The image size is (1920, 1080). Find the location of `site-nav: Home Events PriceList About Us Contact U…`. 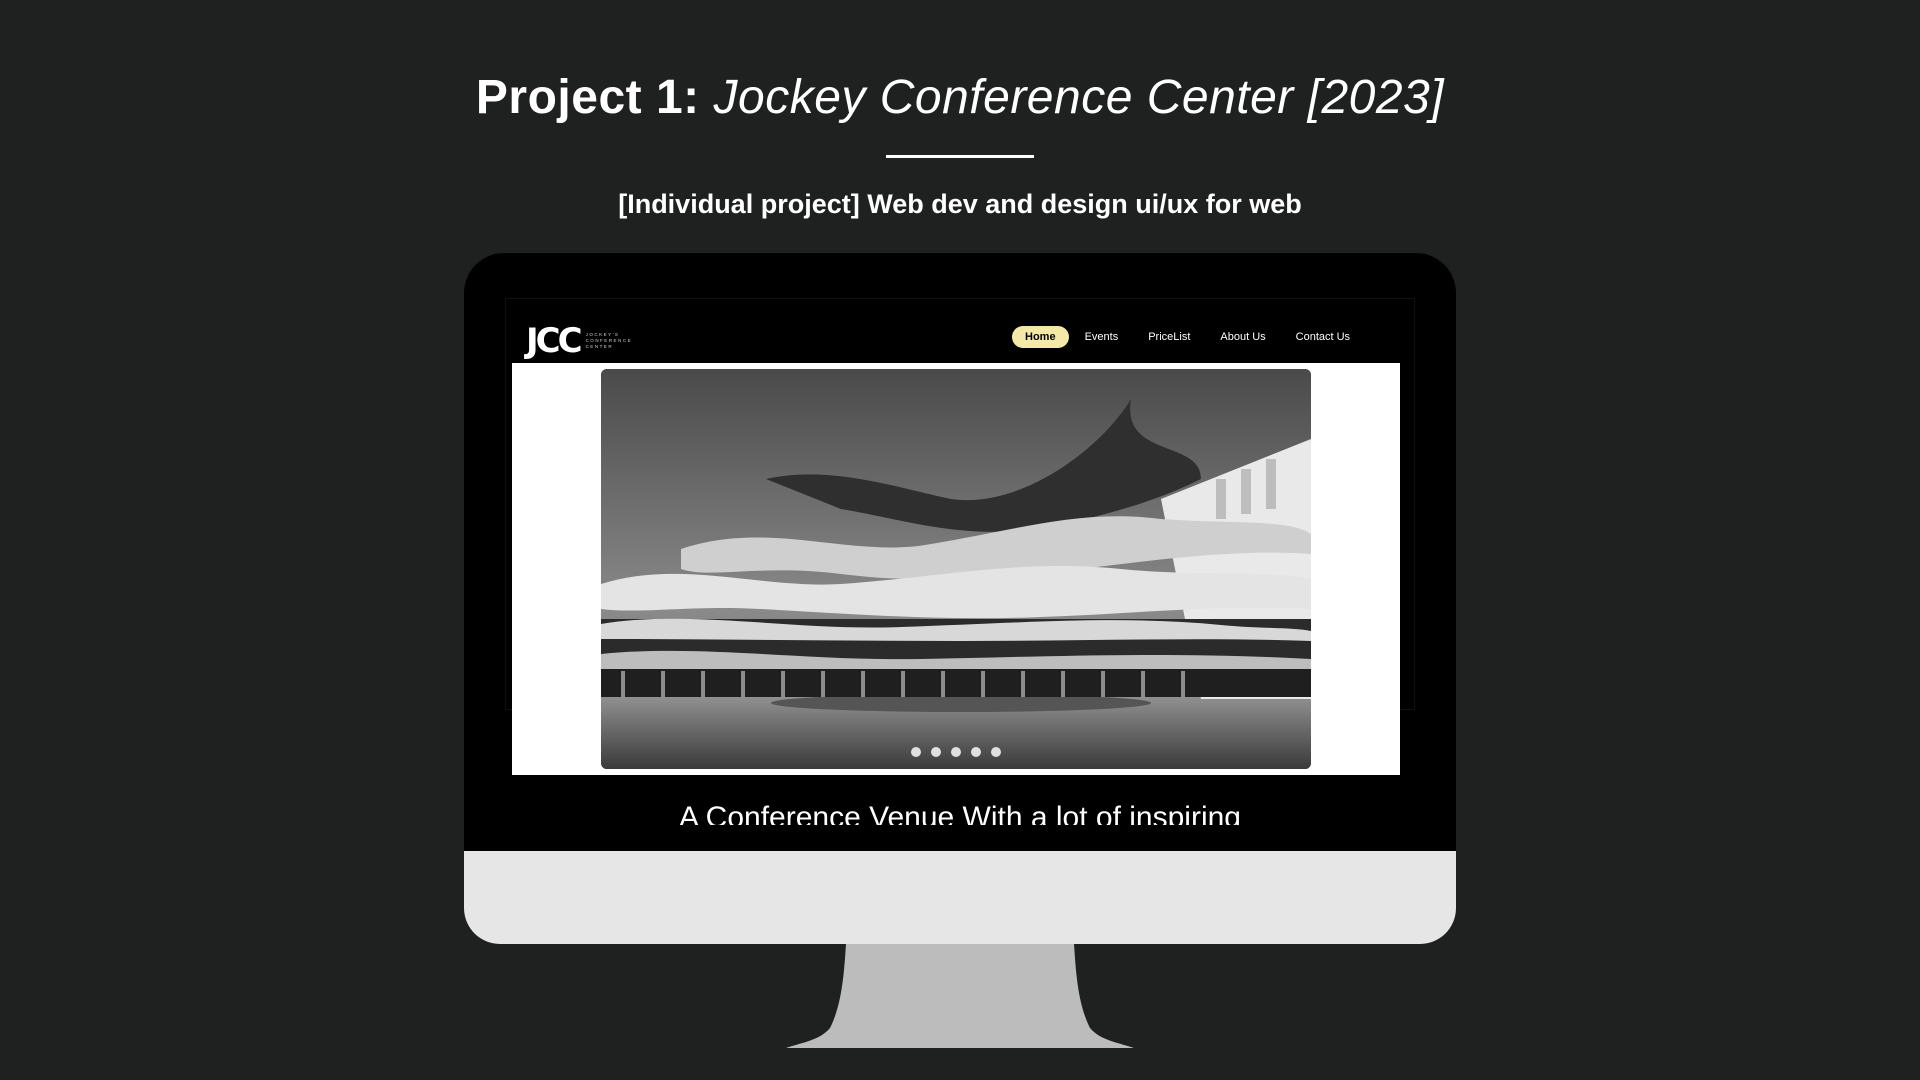

site-nav: Home Events PriceList About Us Contact U… is located at coordinates (1196, 337).